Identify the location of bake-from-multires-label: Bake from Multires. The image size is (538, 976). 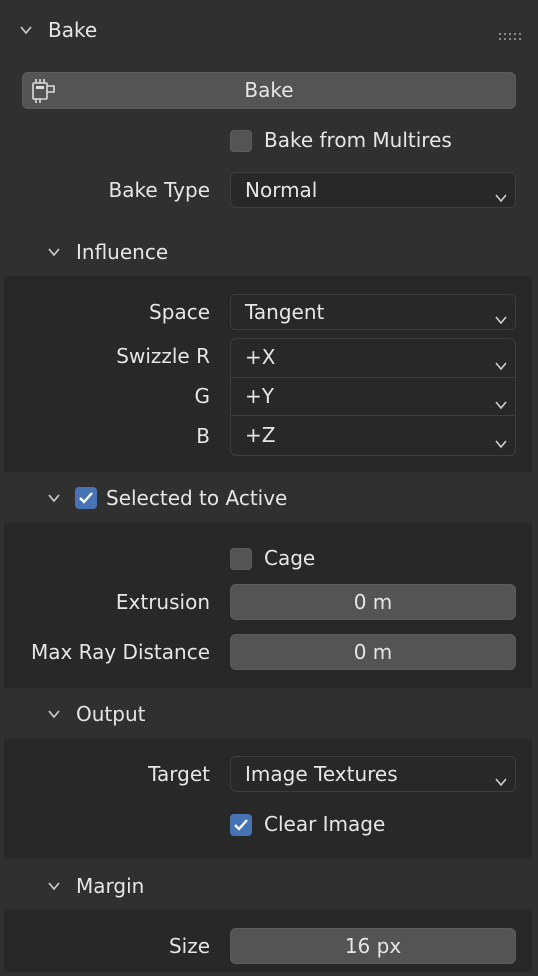
(358, 140).